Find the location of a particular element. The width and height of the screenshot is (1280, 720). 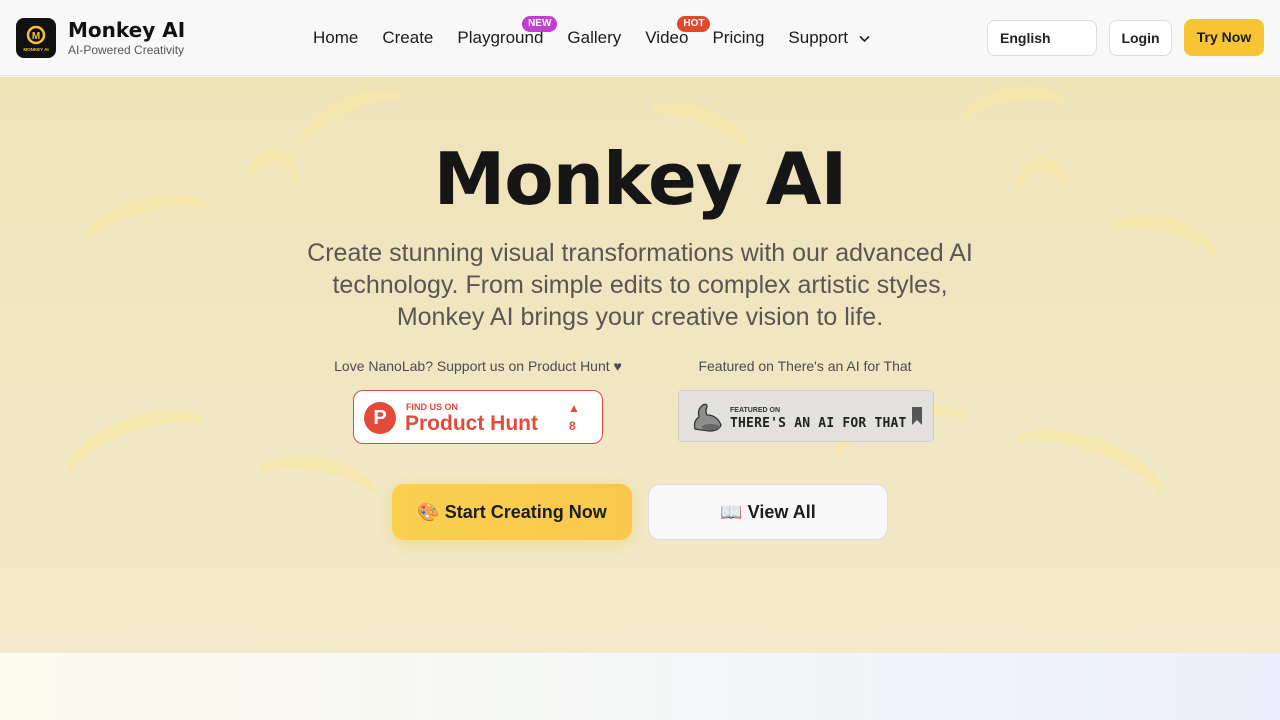

try-now-button: Try Now is located at coordinates (1224, 37).